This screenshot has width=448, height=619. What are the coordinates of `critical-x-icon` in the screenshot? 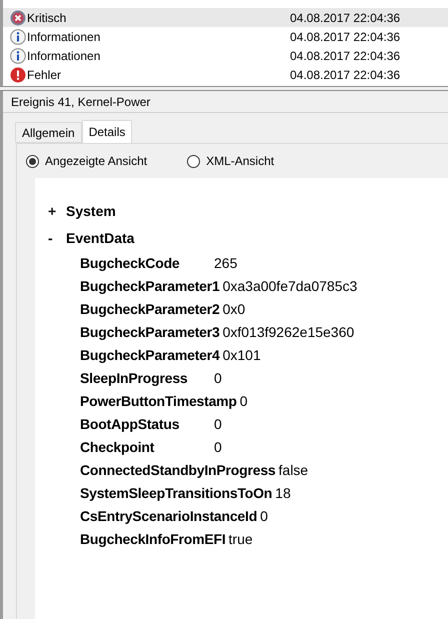 It's located at (18, 18).